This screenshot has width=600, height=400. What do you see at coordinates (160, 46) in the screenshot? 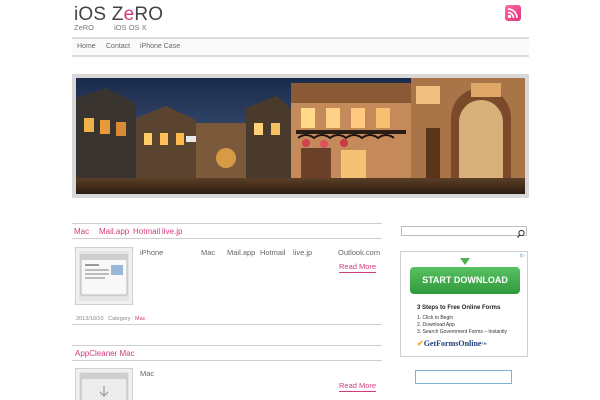
I see `nav-item-iphone-case: iPhone Case` at bounding box center [160, 46].